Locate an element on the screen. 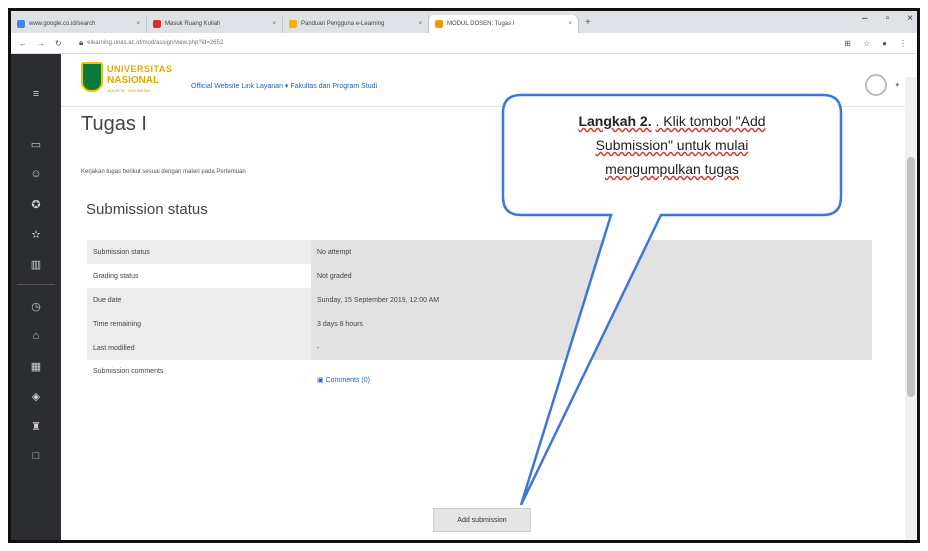 This screenshot has height=551, width=928. moodle-favicon-icon is located at coordinates (439, 24).